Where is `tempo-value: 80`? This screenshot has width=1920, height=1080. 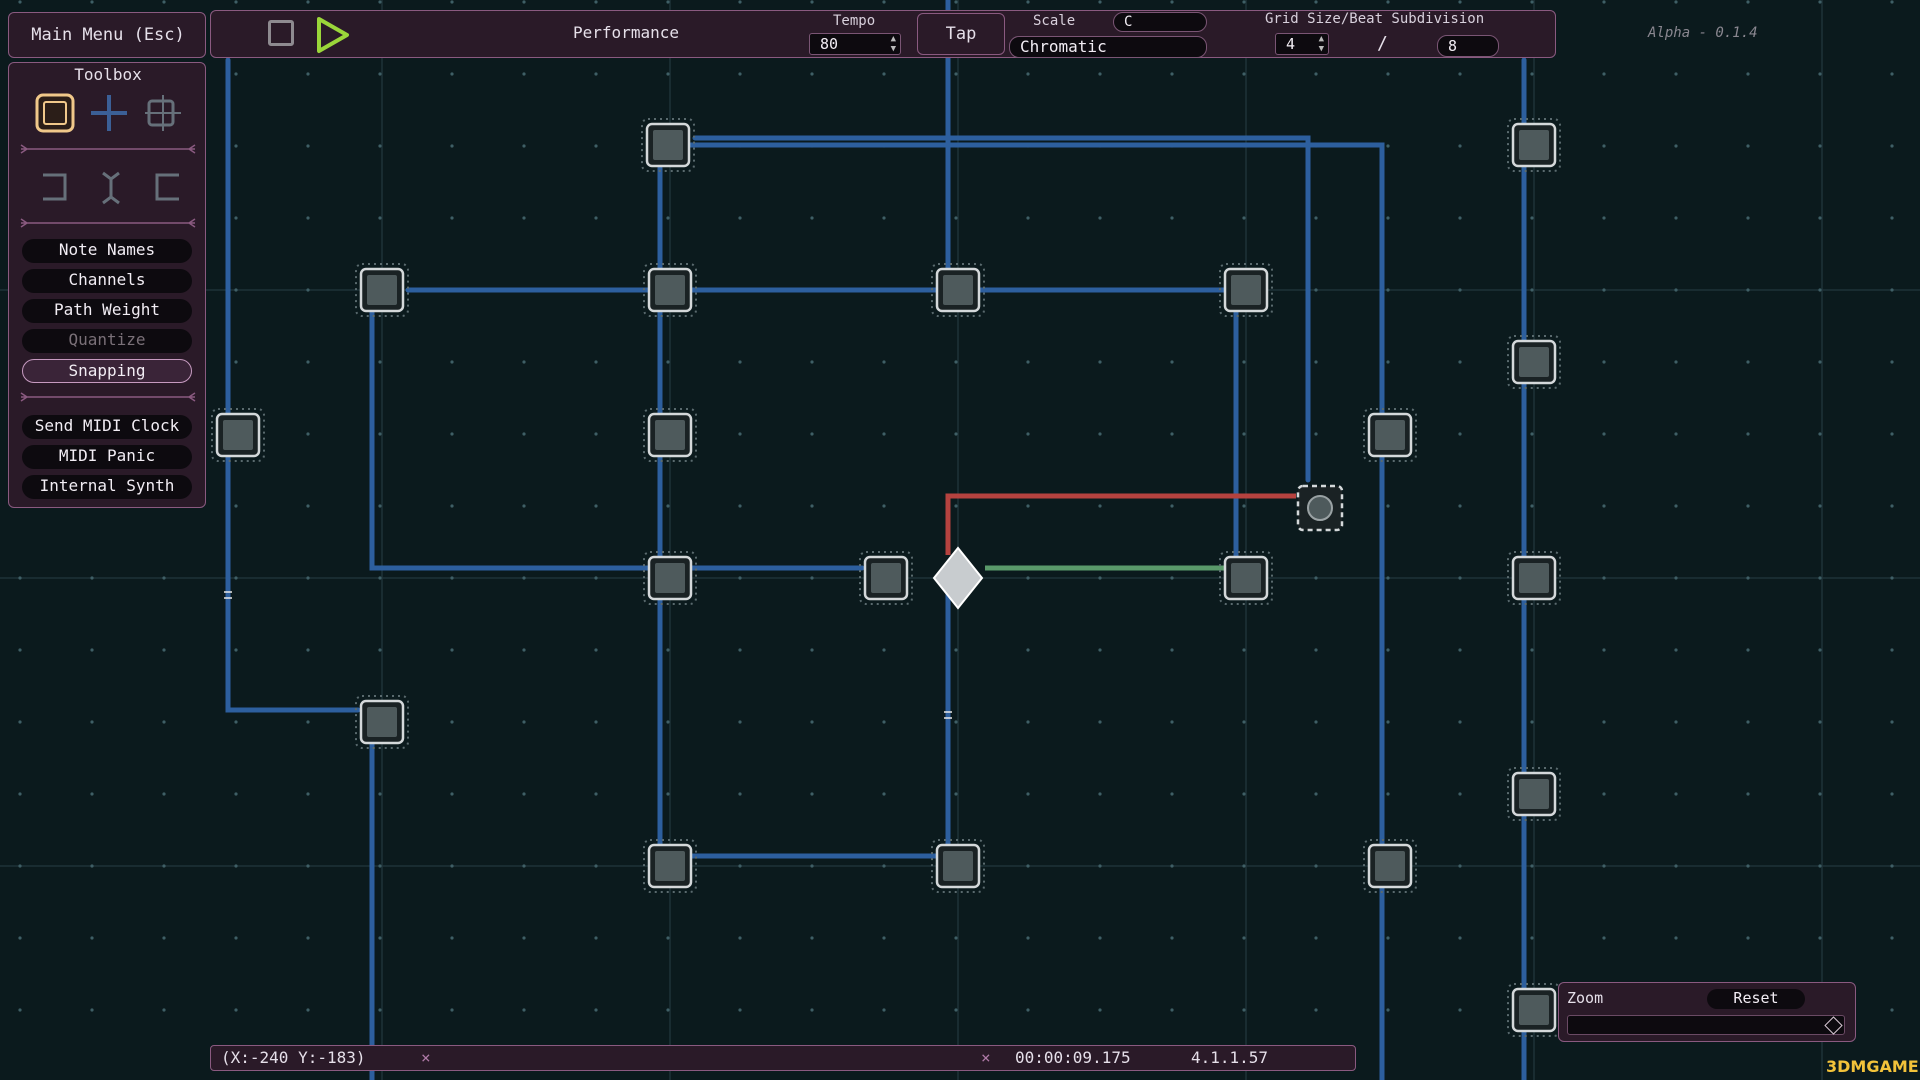
tempo-value: 80 is located at coordinates (829, 44).